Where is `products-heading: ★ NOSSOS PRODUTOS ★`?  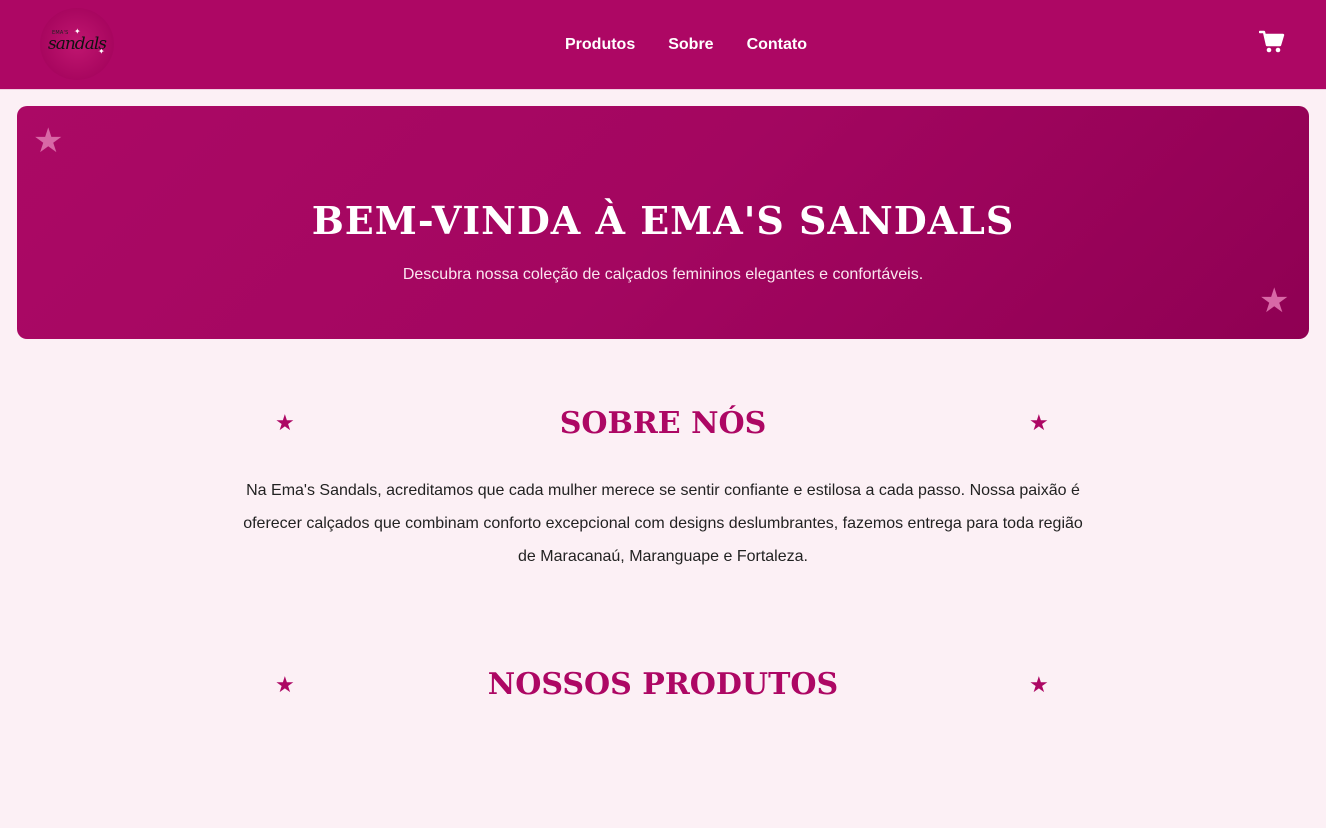
products-heading: ★ NOSSOS PRODUTOS ★ is located at coordinates (663, 687).